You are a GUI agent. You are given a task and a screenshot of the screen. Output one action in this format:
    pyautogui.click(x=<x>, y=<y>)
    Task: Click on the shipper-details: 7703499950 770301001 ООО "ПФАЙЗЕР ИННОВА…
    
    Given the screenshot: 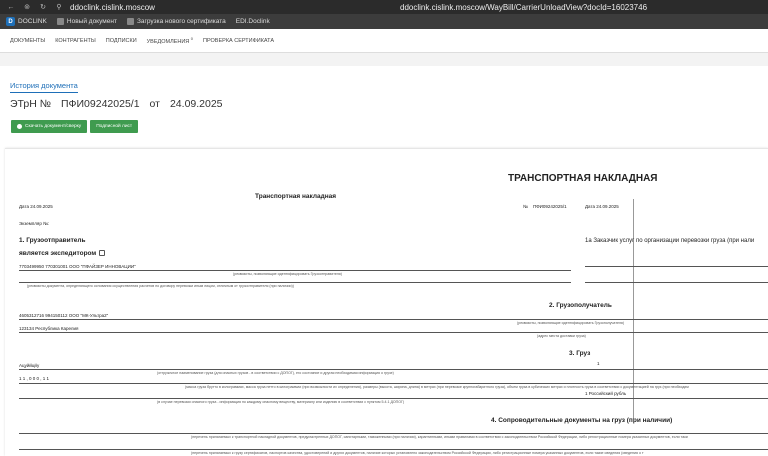 What is the action you would take?
    pyautogui.click(x=77, y=266)
    